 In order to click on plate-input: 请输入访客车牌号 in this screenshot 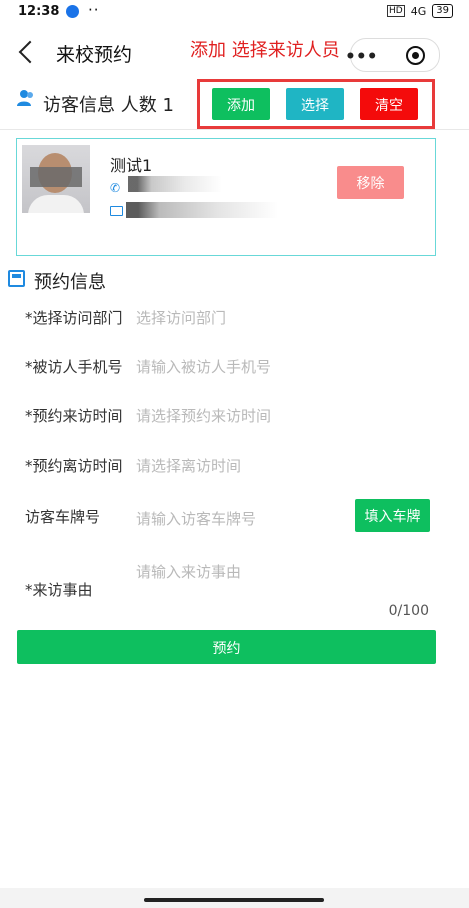, I will do `click(196, 518)`.